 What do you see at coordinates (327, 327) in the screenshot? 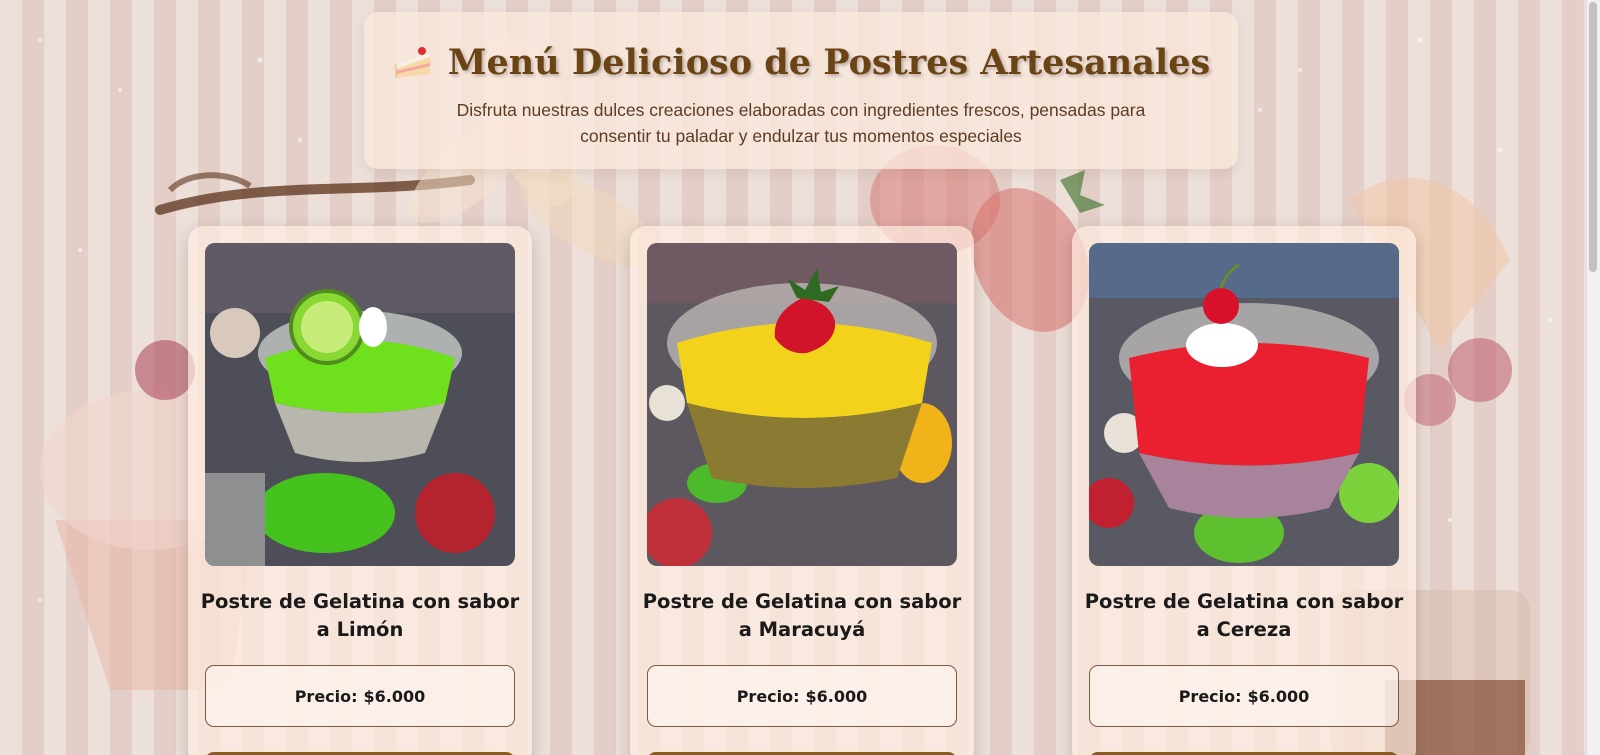
I see `lime-icon` at bounding box center [327, 327].